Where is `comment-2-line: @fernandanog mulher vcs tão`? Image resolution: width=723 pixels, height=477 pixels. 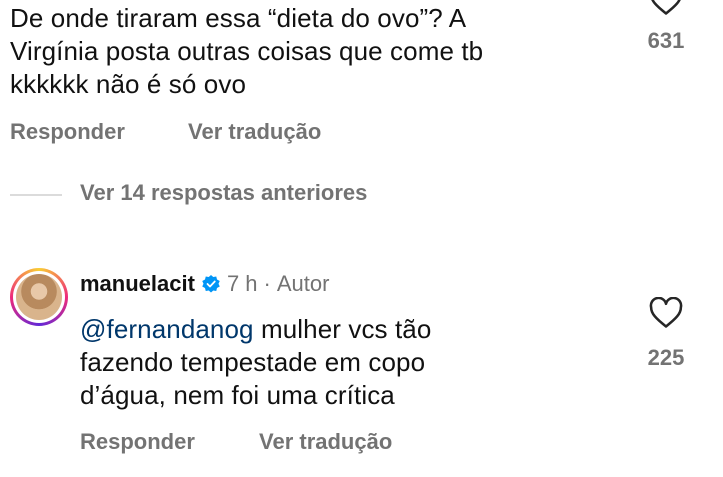
comment-2-line: @fernandanog mulher vcs tão is located at coordinates (350, 329).